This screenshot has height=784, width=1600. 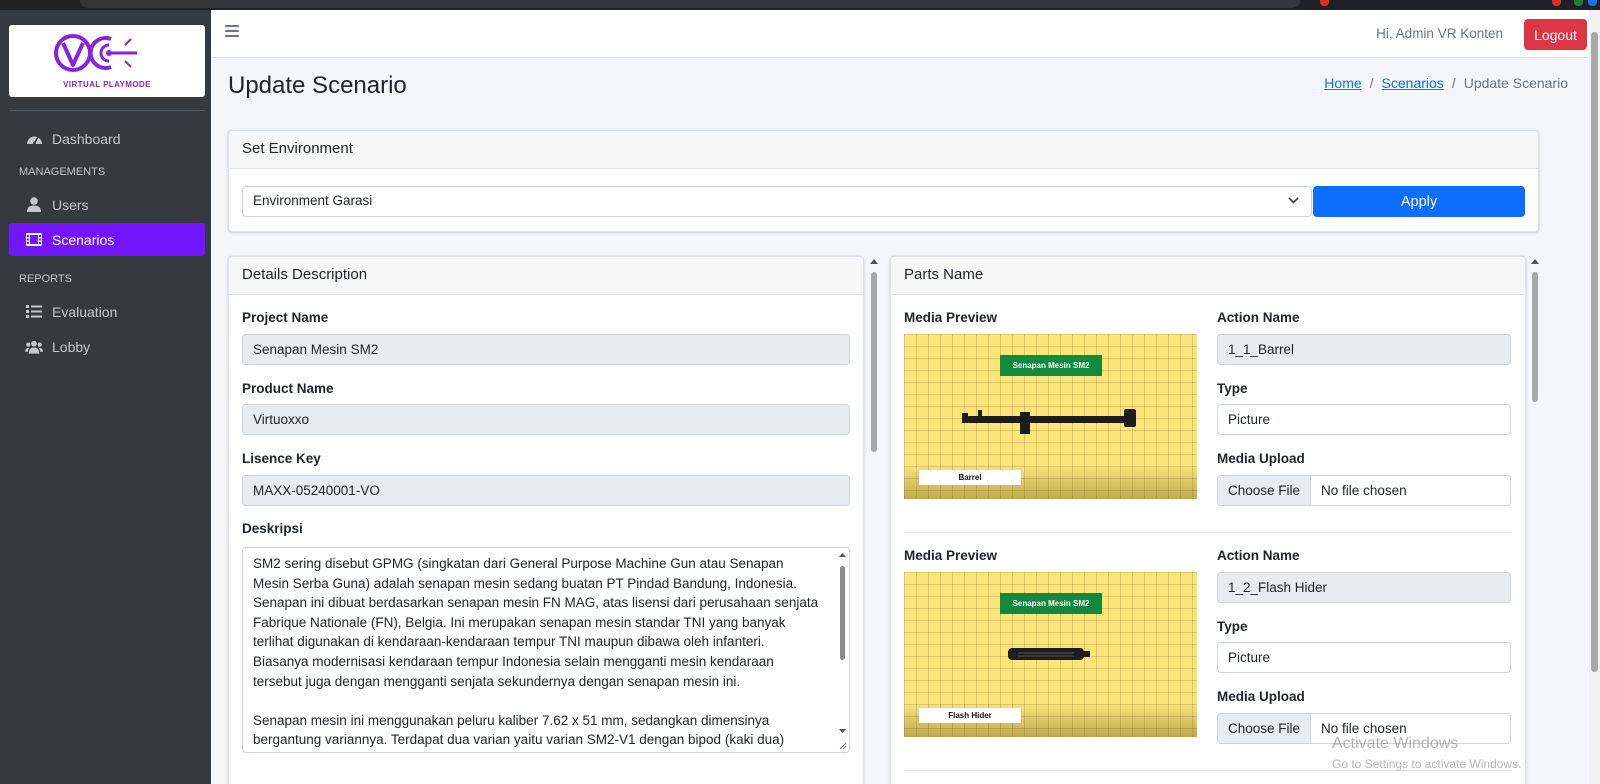 I want to click on address-bar, so click(x=690, y=4).